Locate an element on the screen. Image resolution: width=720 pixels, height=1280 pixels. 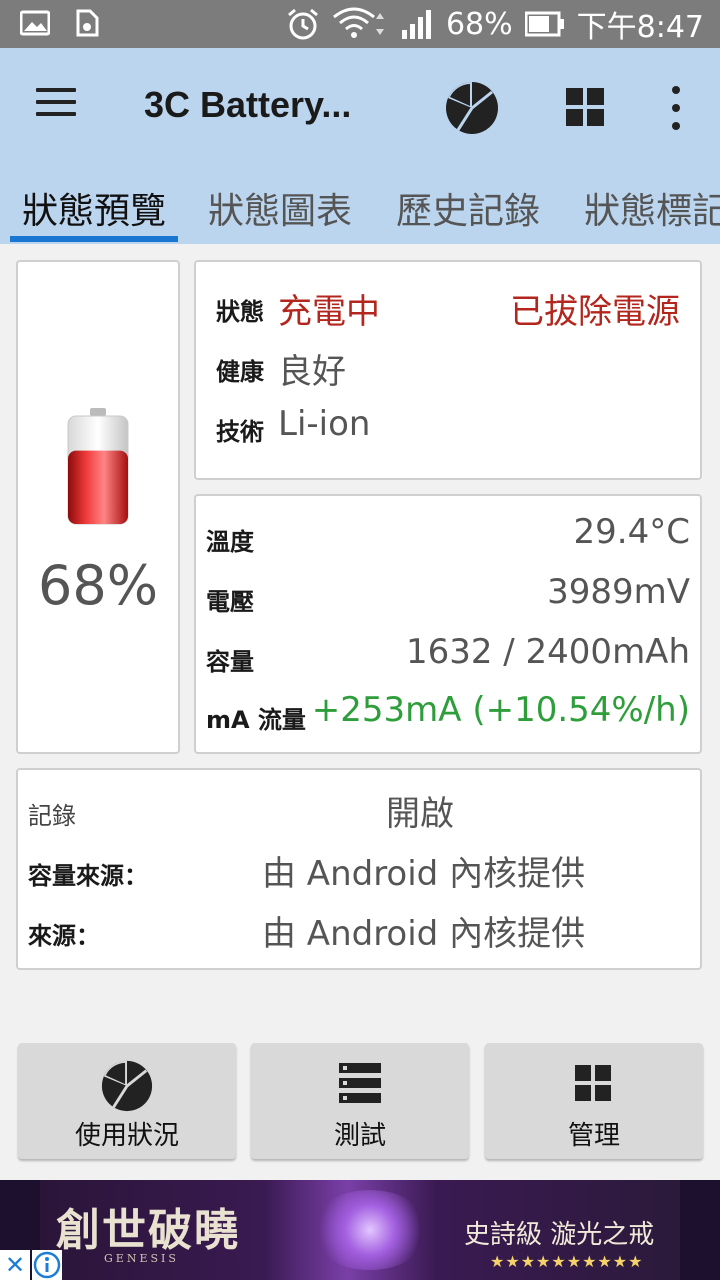
ad-tagline: 史詩級 漩光之戒 is located at coordinates (559, 1235).